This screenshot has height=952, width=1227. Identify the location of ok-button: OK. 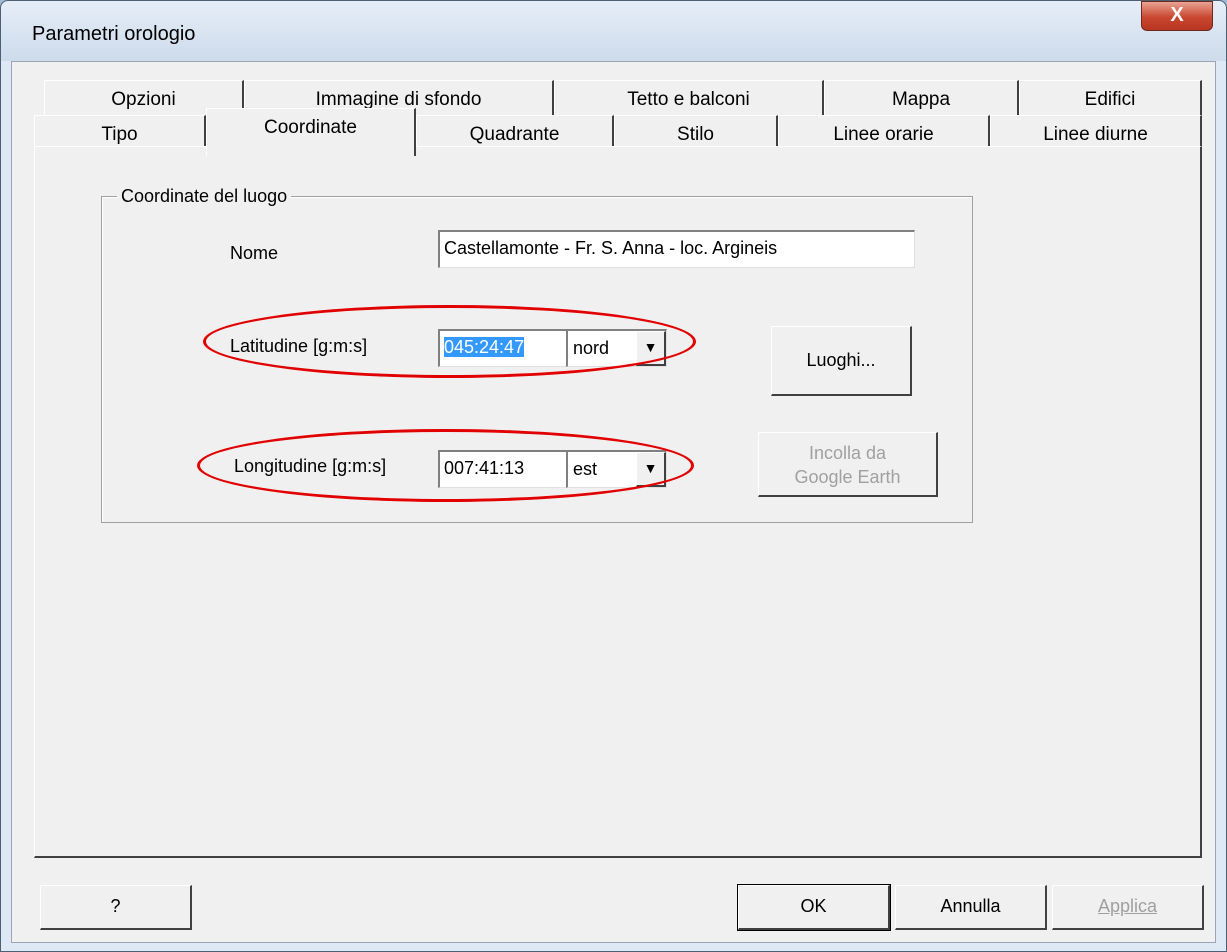
(814, 907).